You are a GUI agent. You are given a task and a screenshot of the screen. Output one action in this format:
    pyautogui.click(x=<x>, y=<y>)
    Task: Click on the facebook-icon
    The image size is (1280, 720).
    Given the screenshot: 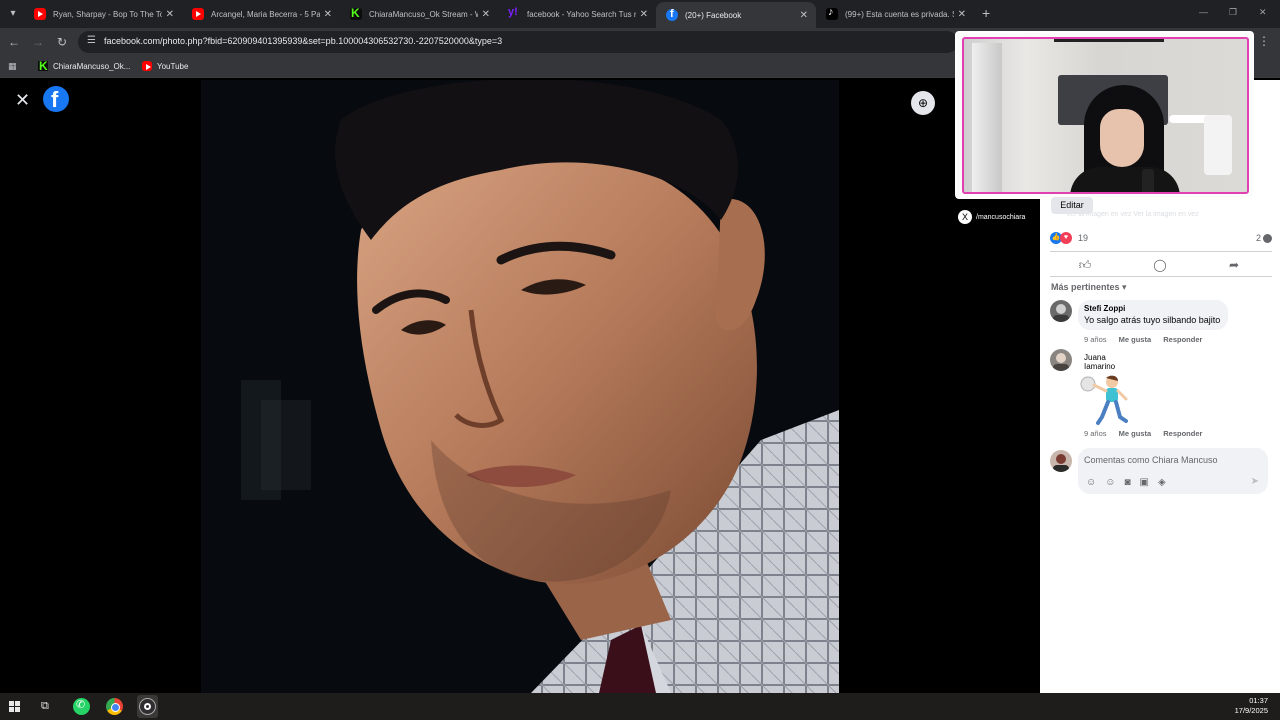 What is the action you would take?
    pyautogui.click(x=672, y=14)
    